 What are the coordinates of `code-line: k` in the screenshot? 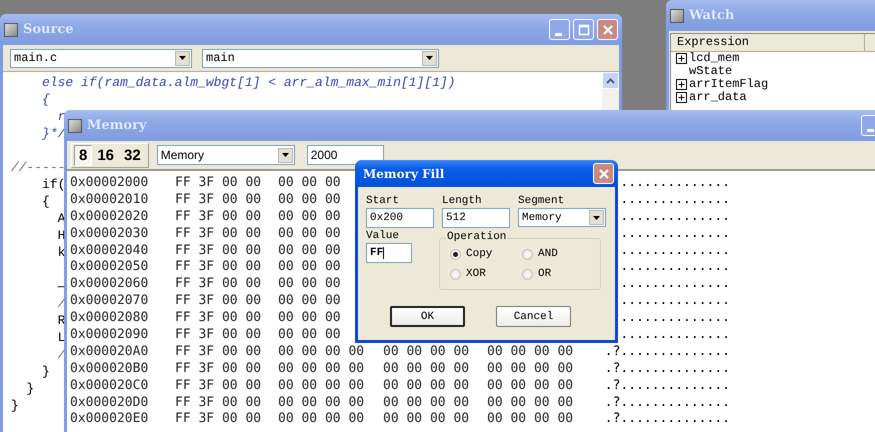 It's located at (62, 252).